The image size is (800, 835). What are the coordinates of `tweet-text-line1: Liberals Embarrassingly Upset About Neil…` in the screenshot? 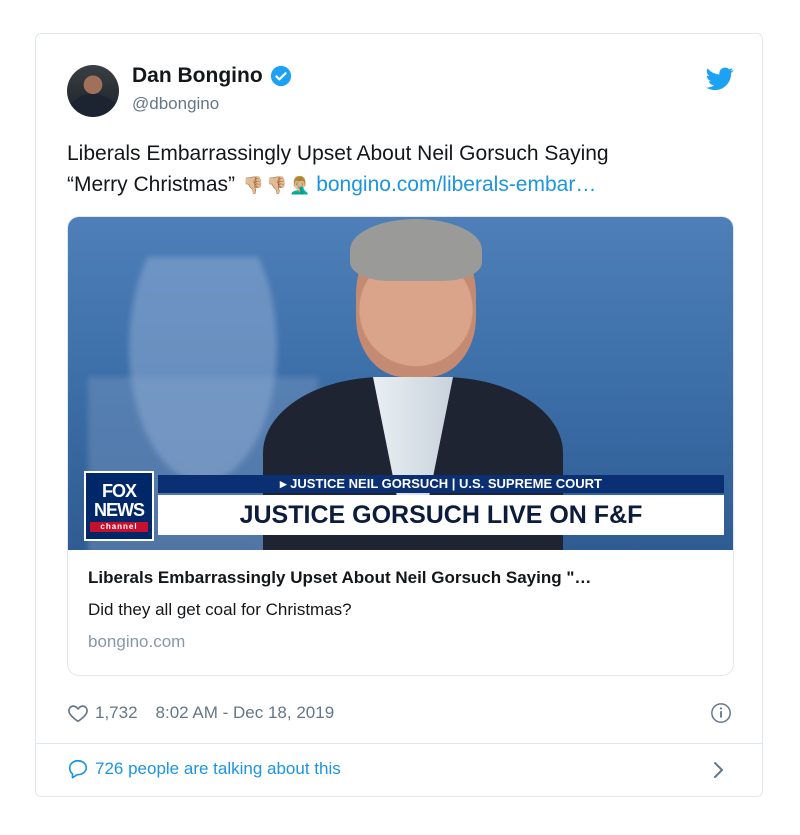 It's located at (338, 153).